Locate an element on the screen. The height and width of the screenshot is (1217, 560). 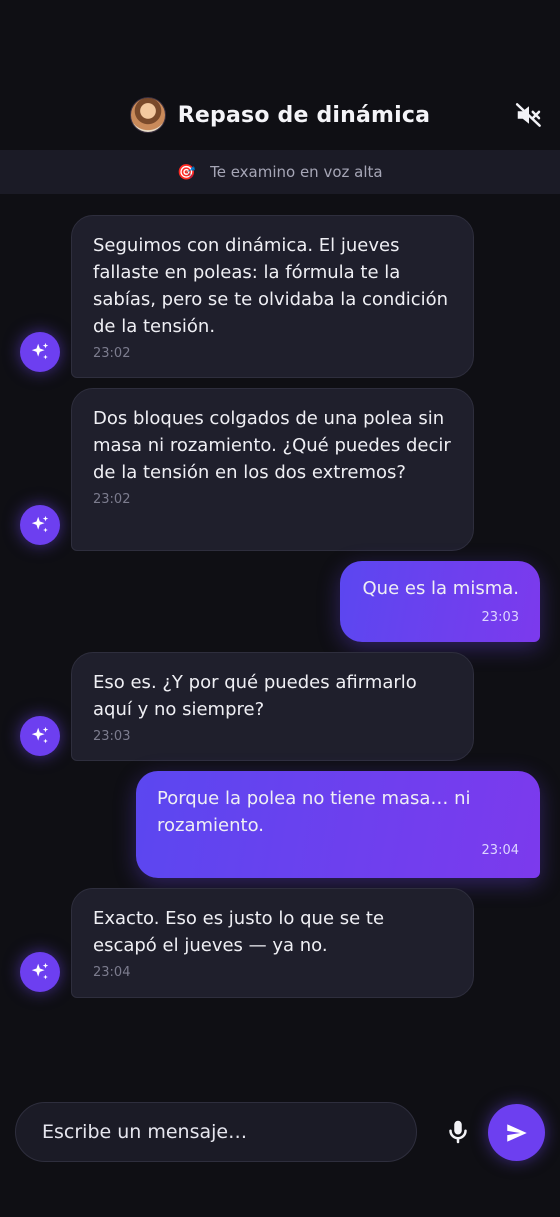
mode-banner-text: Te examino en voz alta is located at coordinates (296, 172).